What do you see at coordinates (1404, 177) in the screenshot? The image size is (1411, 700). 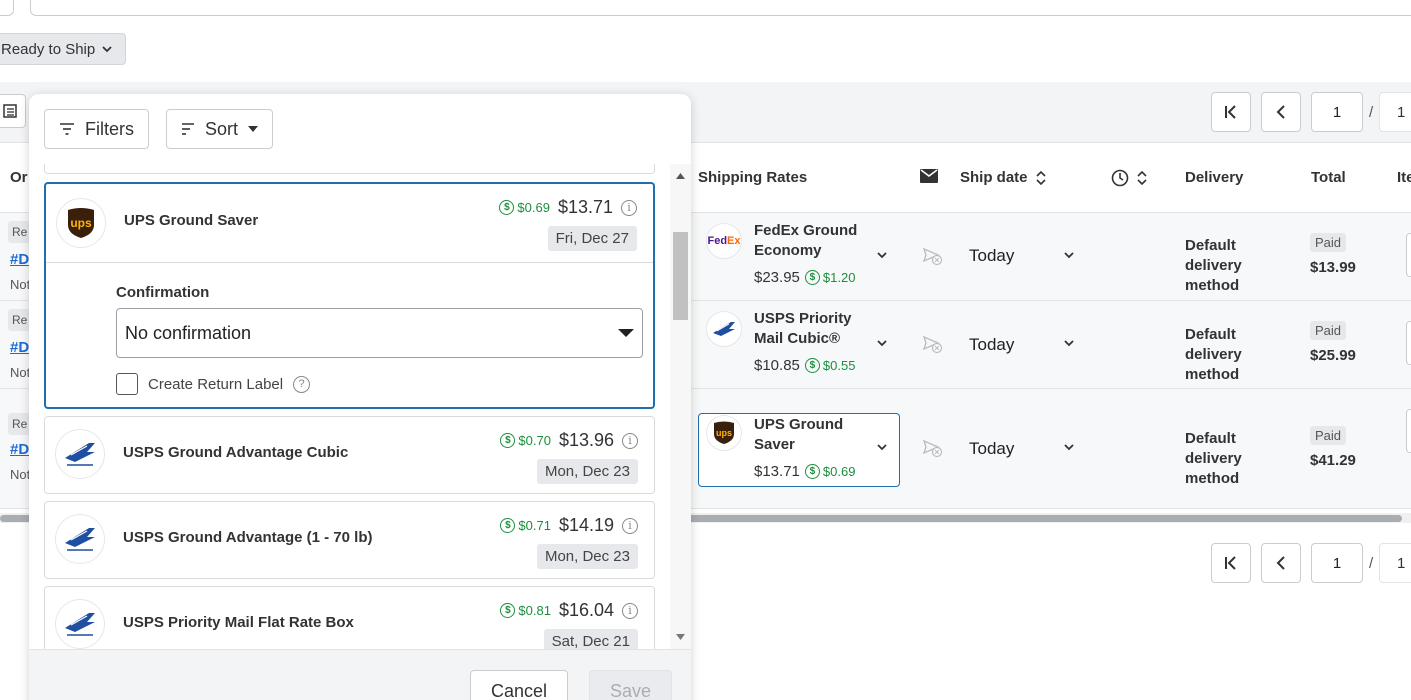 I see `items-header: Ite` at bounding box center [1404, 177].